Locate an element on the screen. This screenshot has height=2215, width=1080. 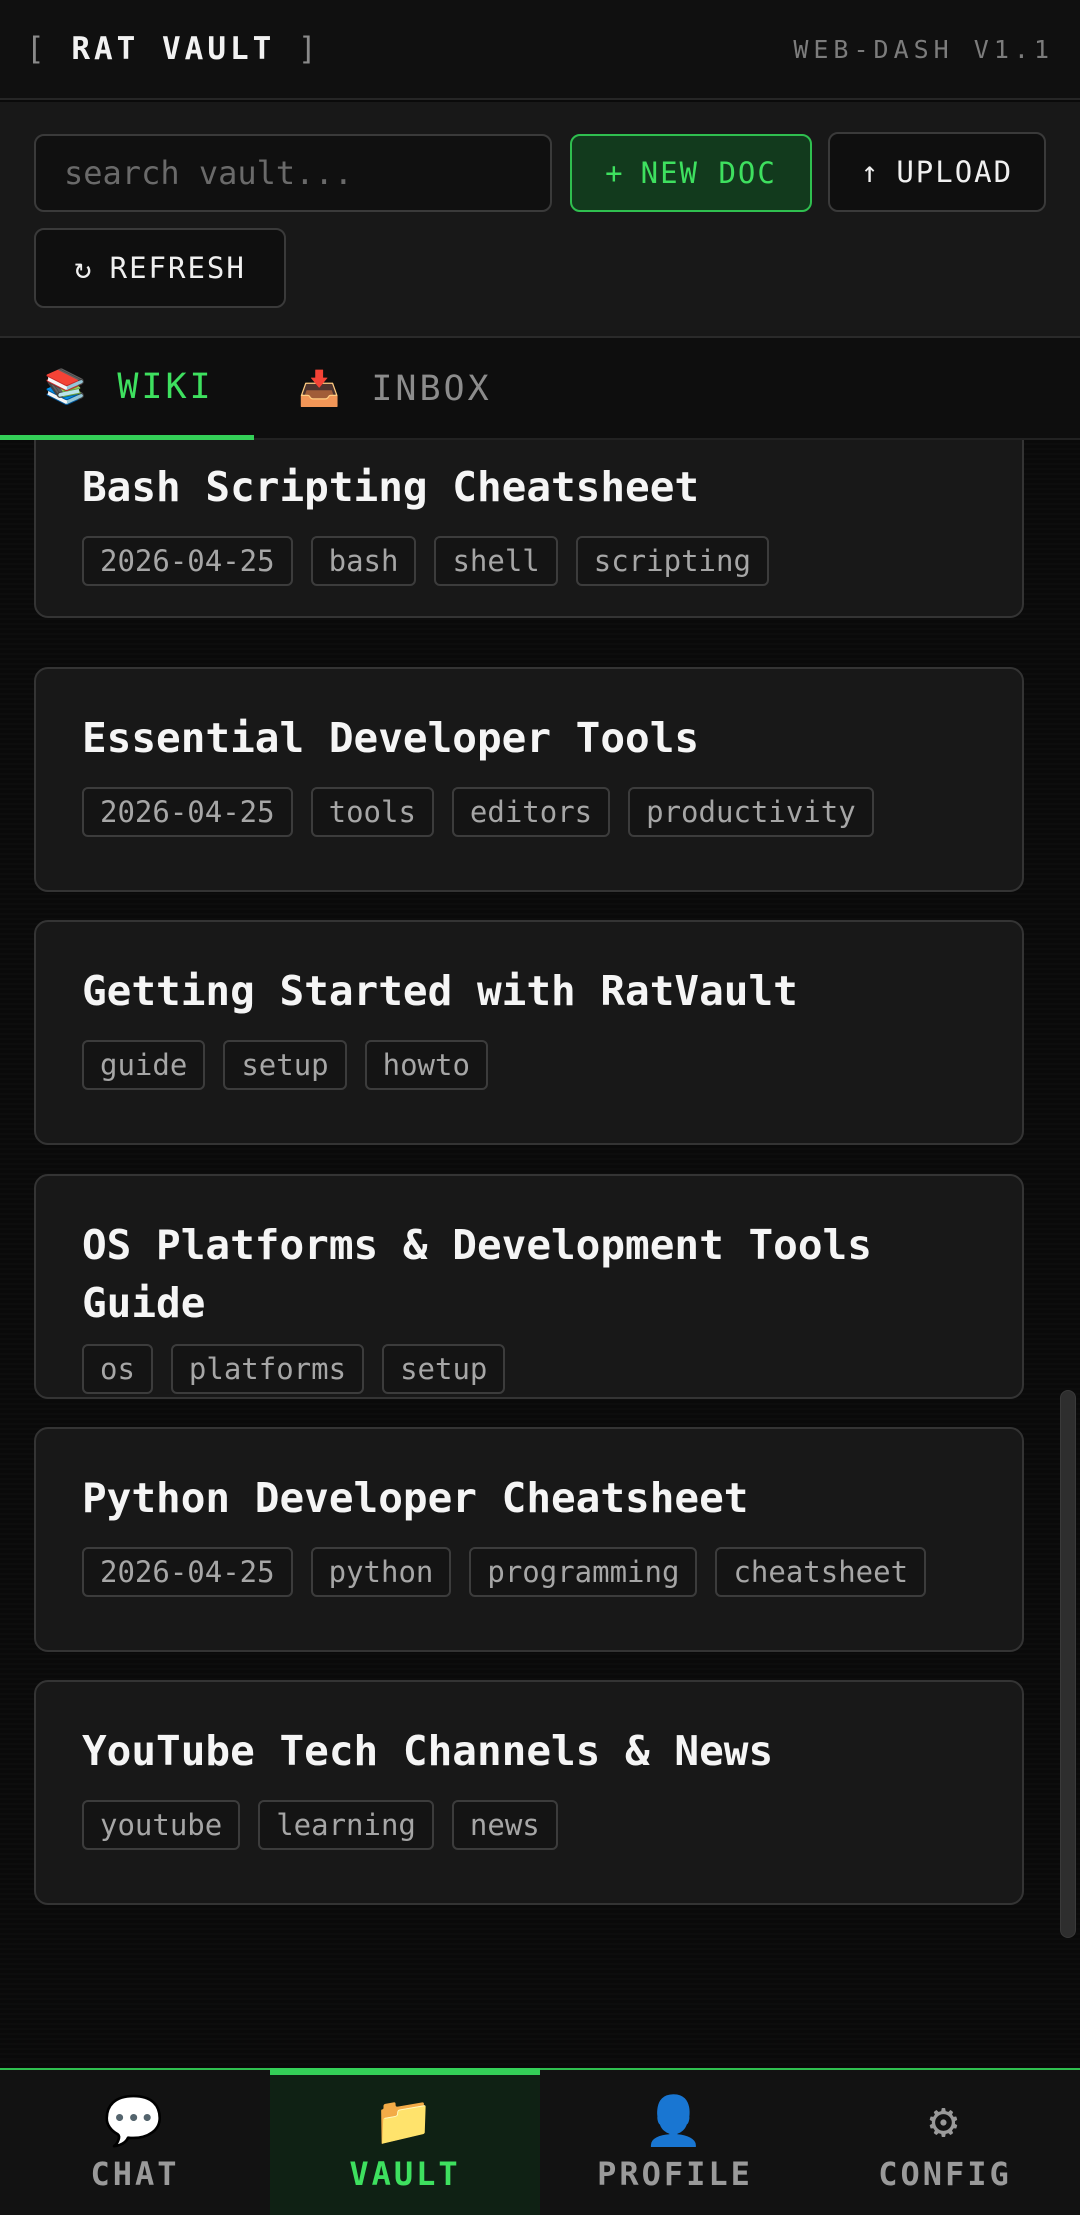
doc-title-line-1: OS Platforms & Development Tools is located at coordinates (477, 1245).